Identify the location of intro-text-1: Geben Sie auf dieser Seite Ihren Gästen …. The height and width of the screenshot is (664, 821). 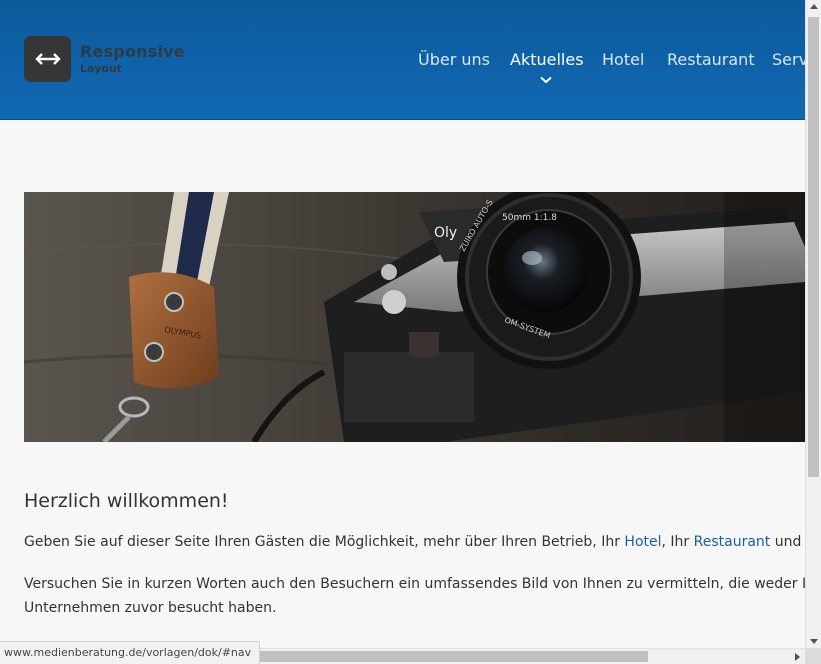
(324, 542).